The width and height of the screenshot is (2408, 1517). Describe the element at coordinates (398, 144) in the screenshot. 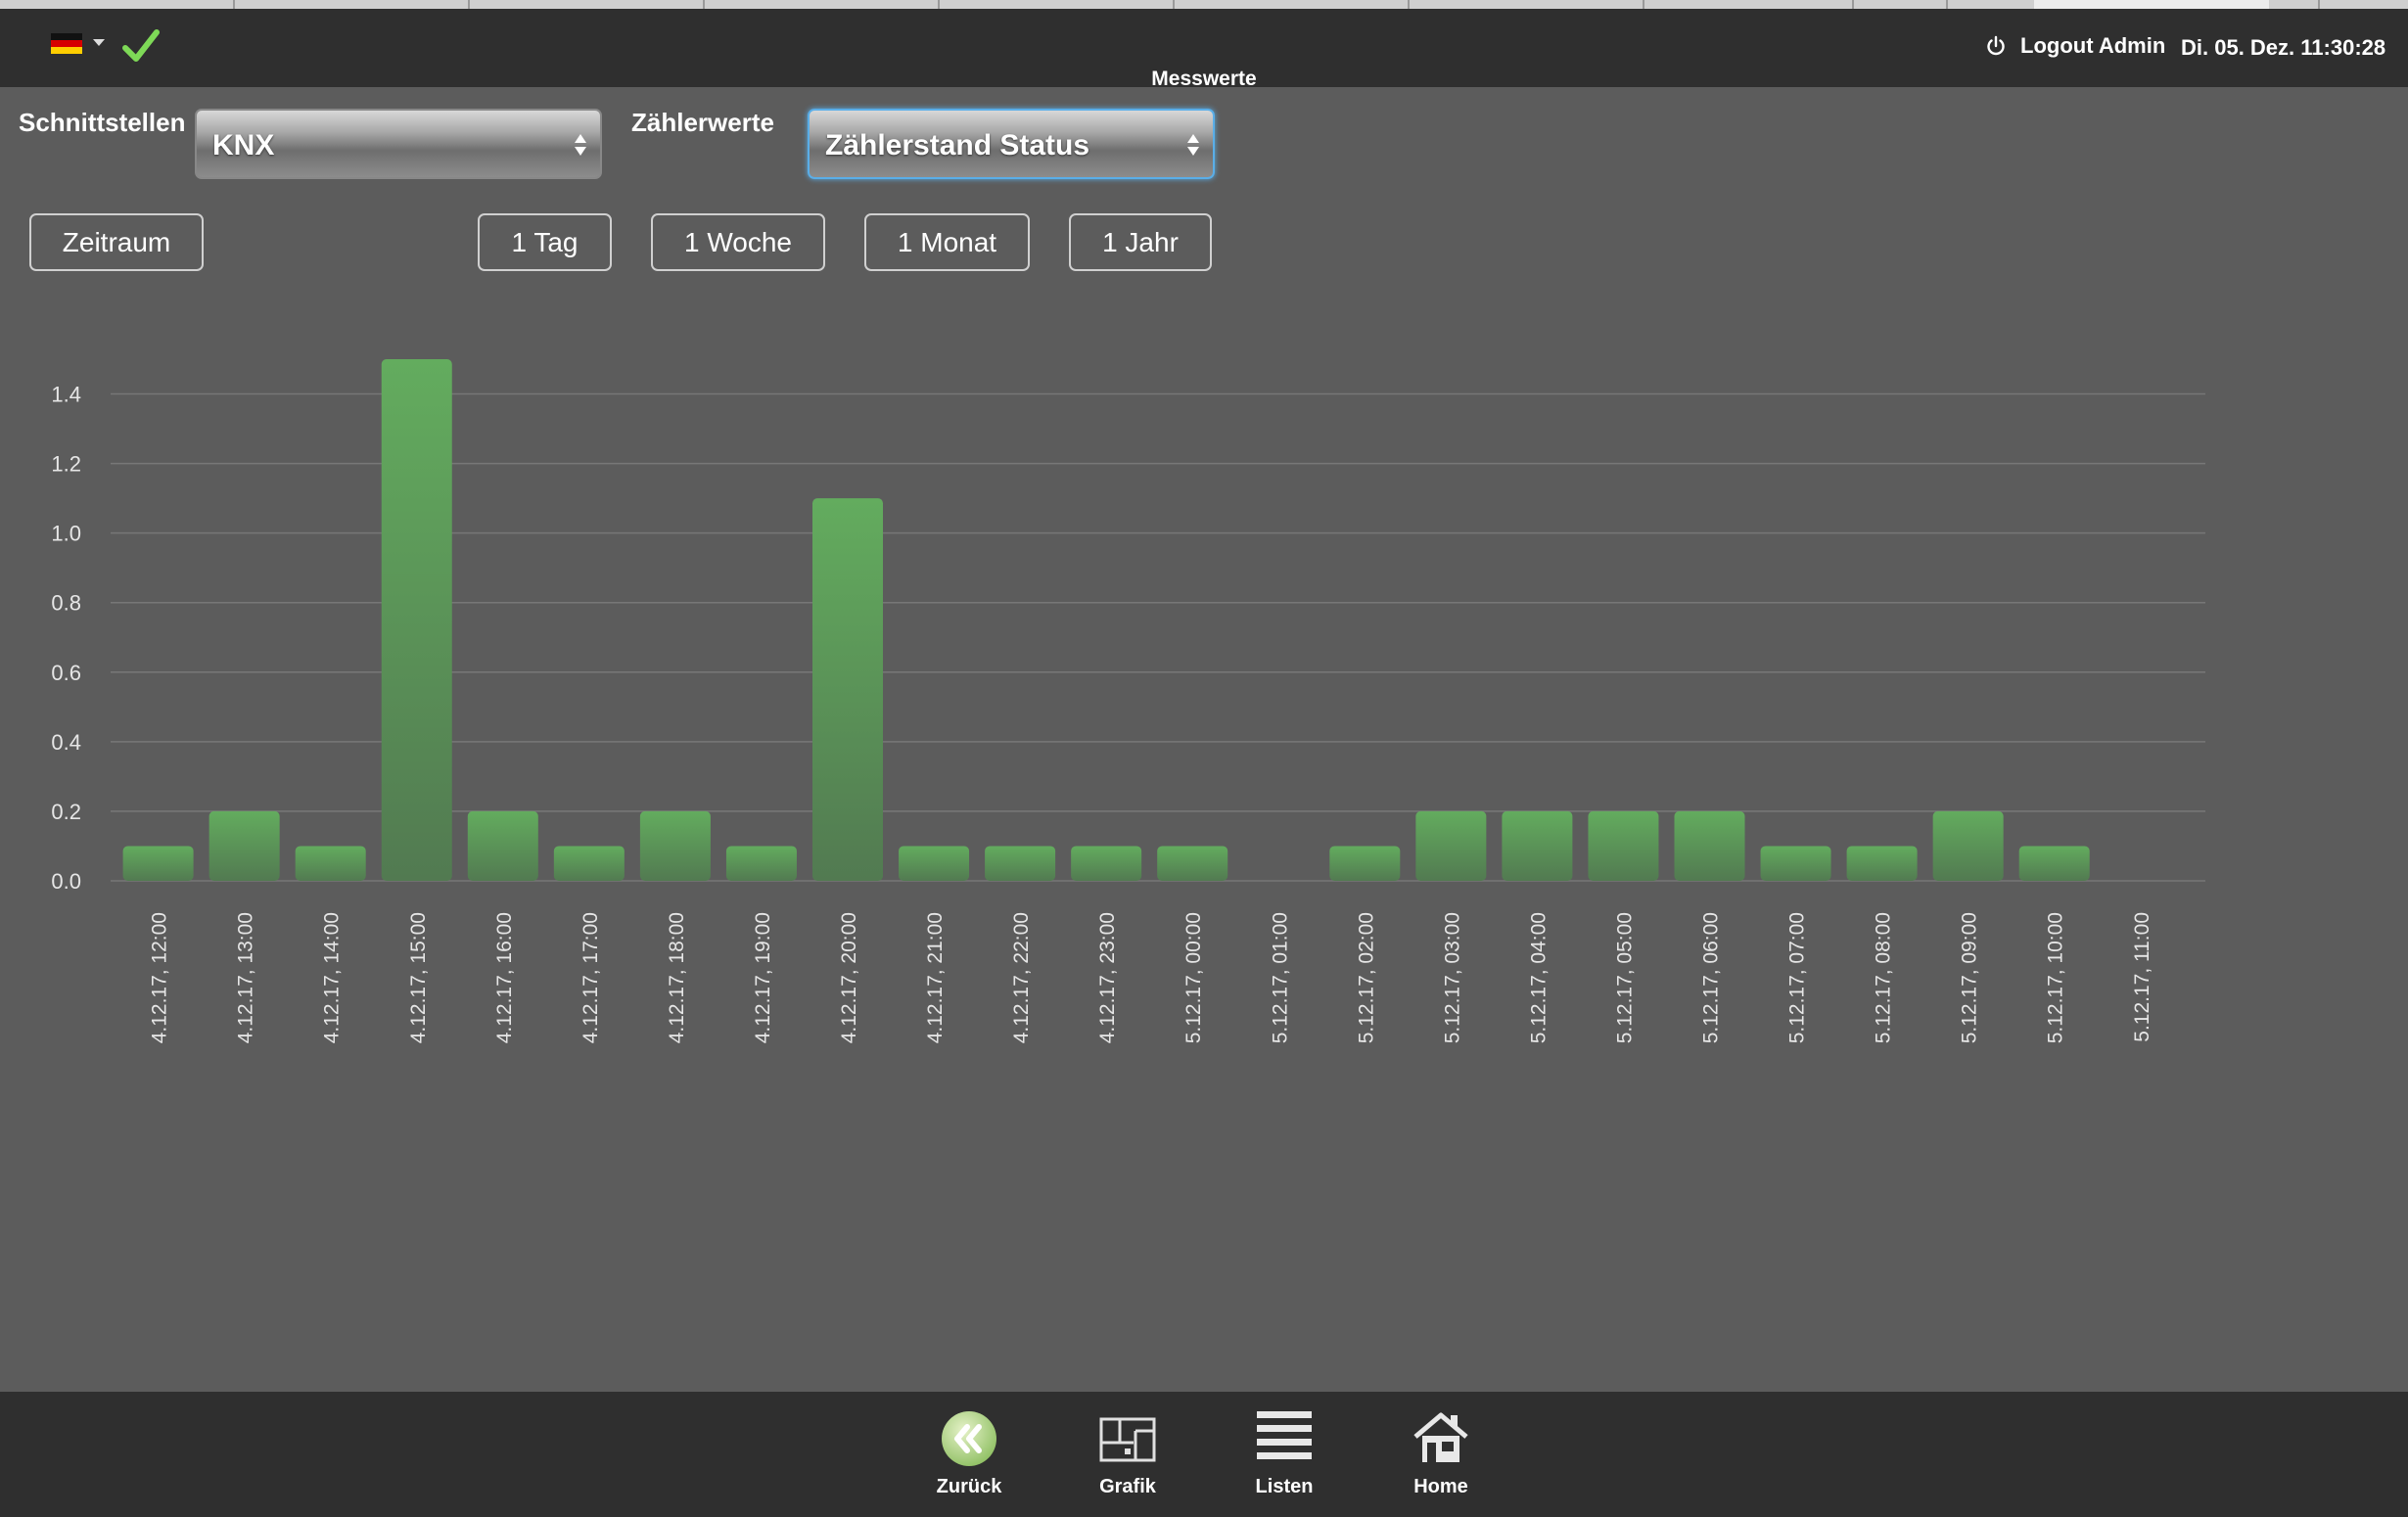

I see `interfaces-select: KNX` at that location.